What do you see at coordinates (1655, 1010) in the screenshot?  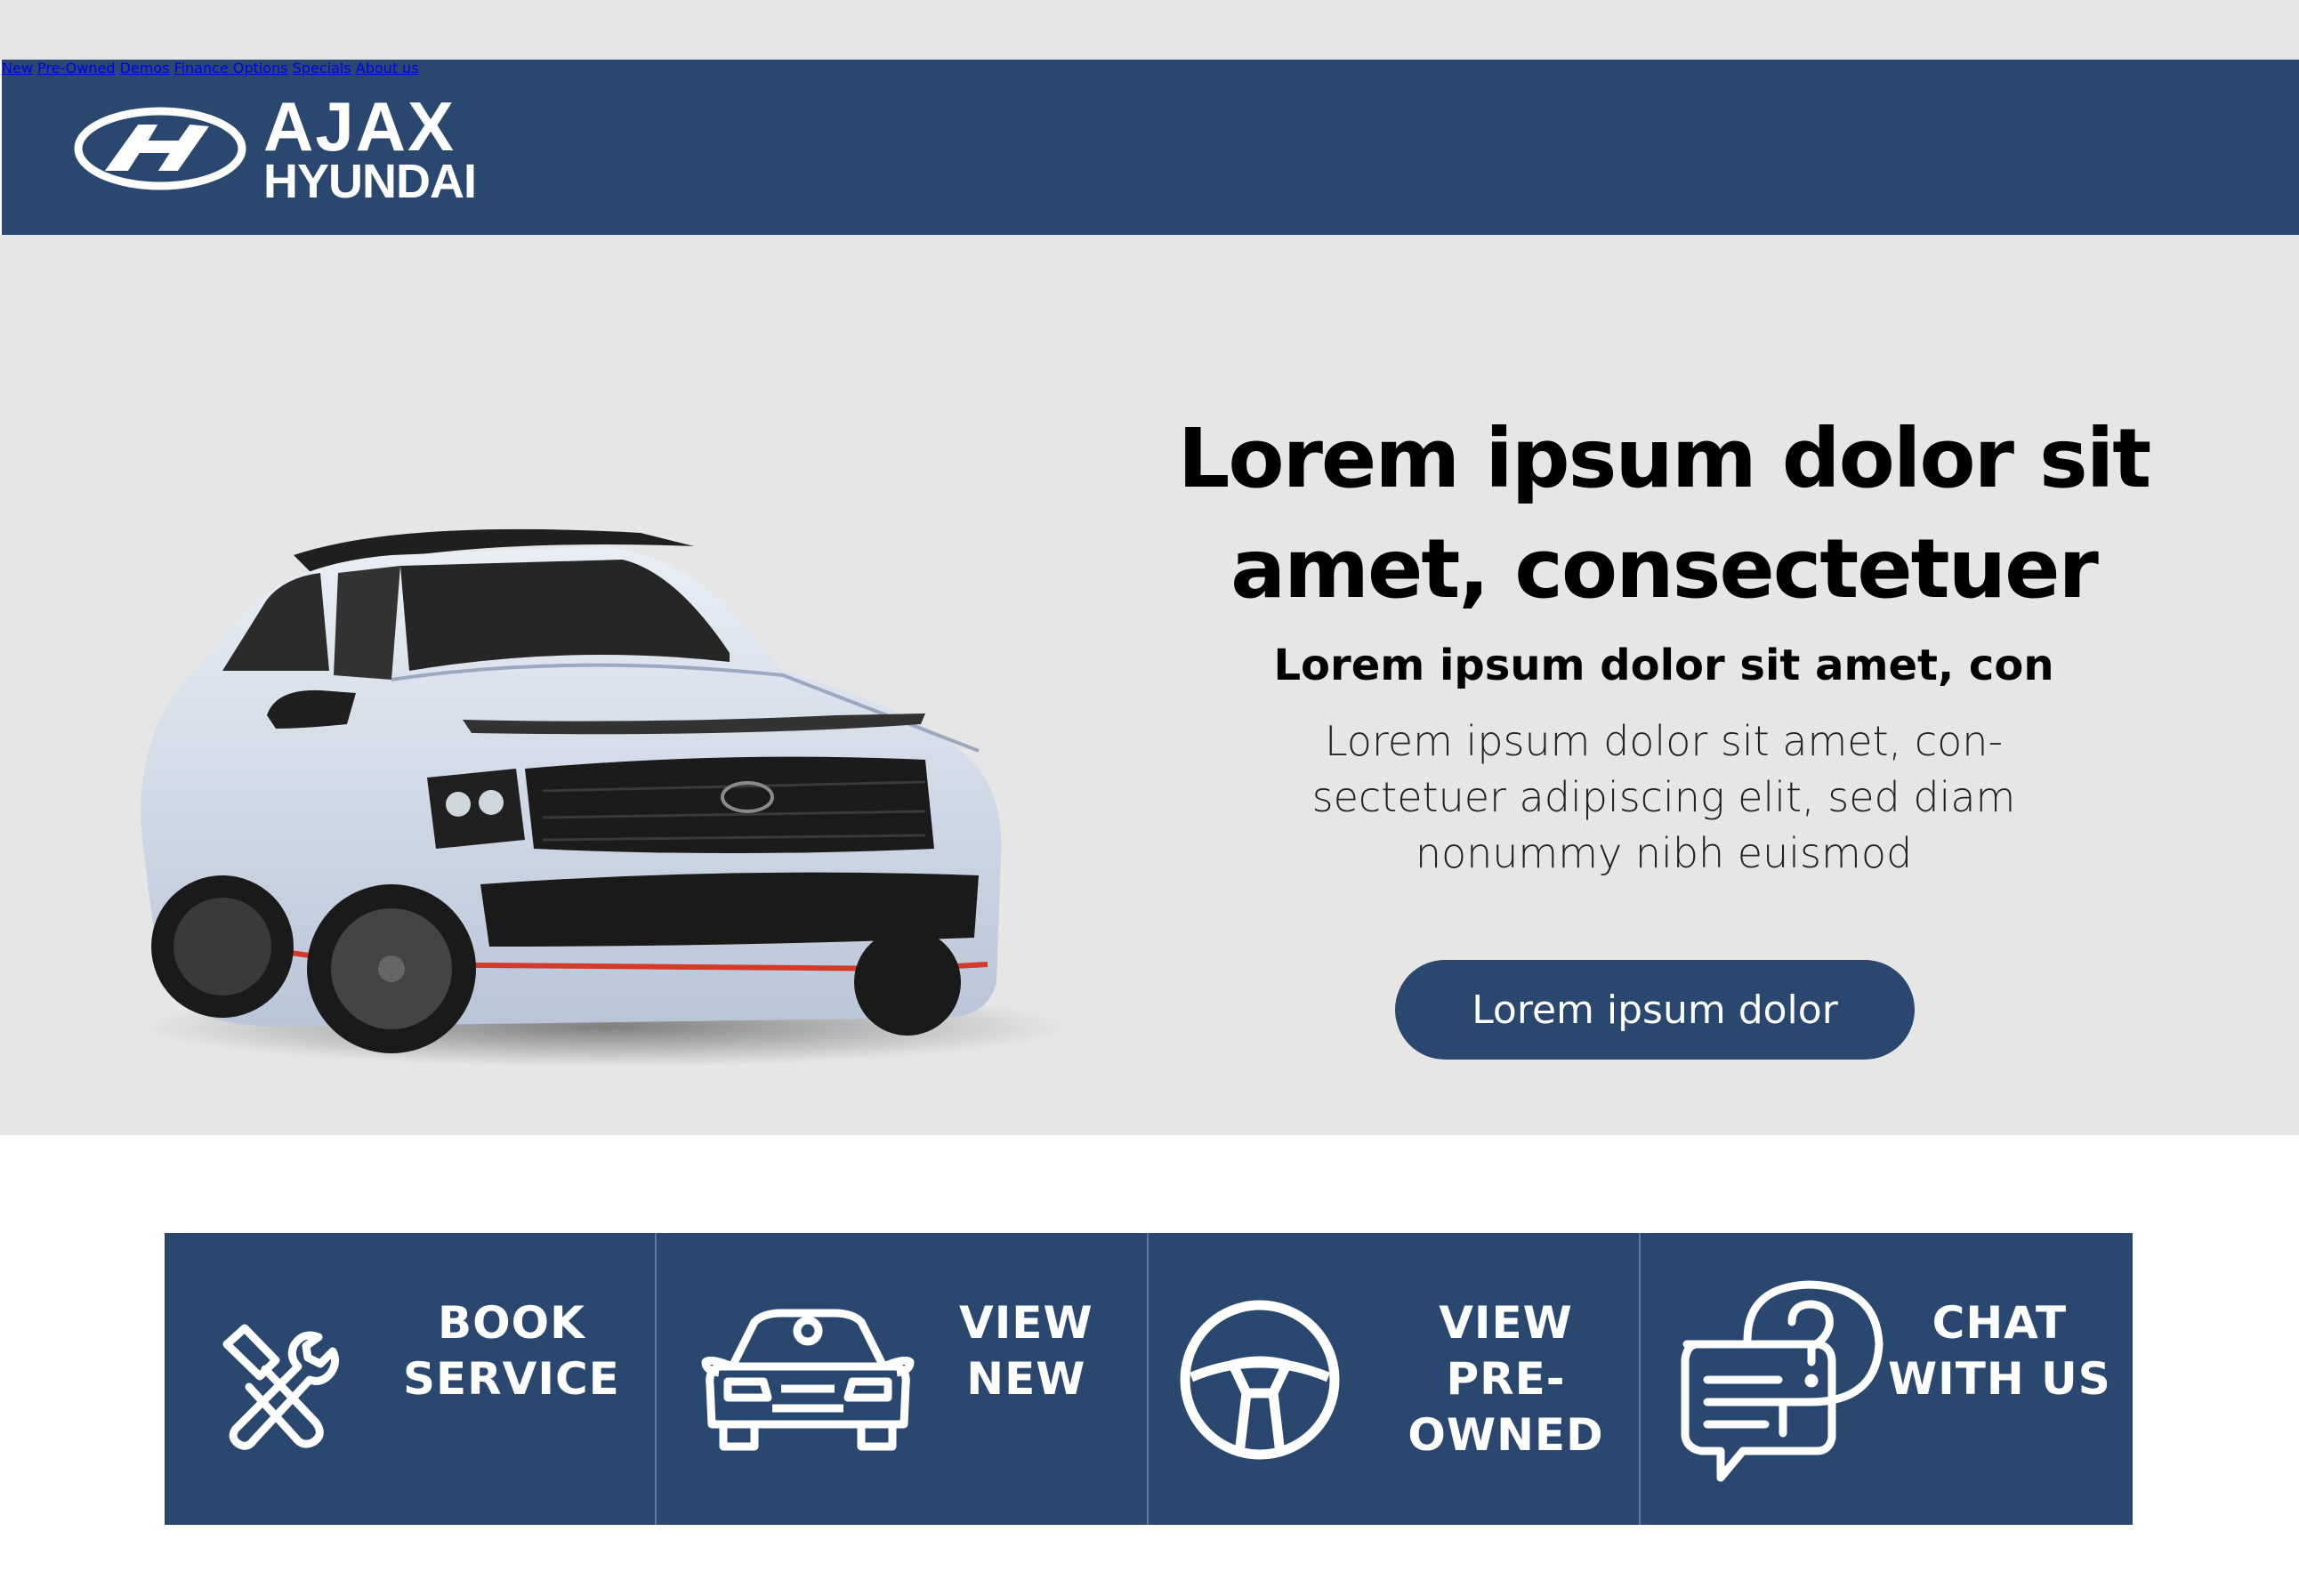 I see `hero-cta-button: Lorem ipsum dolor` at bounding box center [1655, 1010].